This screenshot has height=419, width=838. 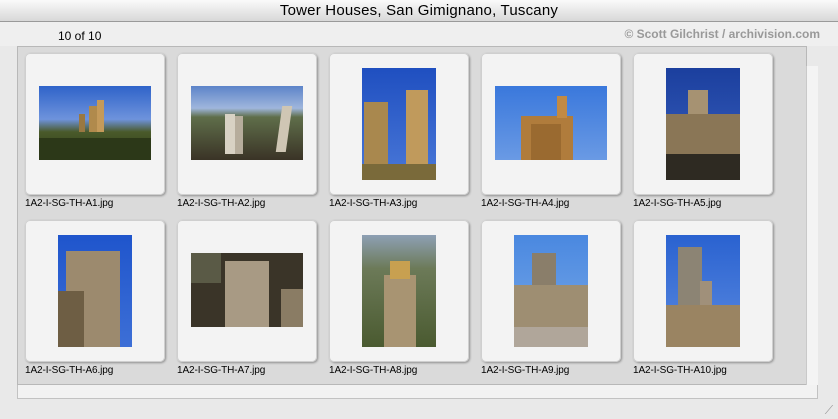 I want to click on thumbnail-filename: 1A2-I-SG-TH-A7.jpg, so click(x=221, y=370).